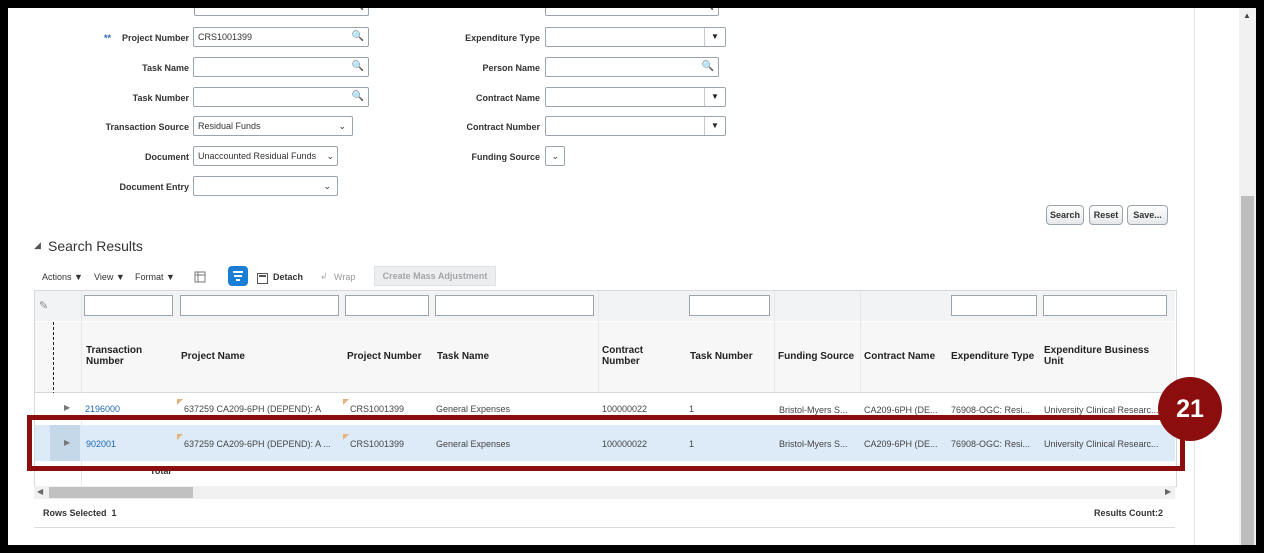 Image resolution: width=1264 pixels, height=553 pixels. Describe the element at coordinates (1247, 15) in the screenshot. I see `scroll-up-icon: ▲` at that location.